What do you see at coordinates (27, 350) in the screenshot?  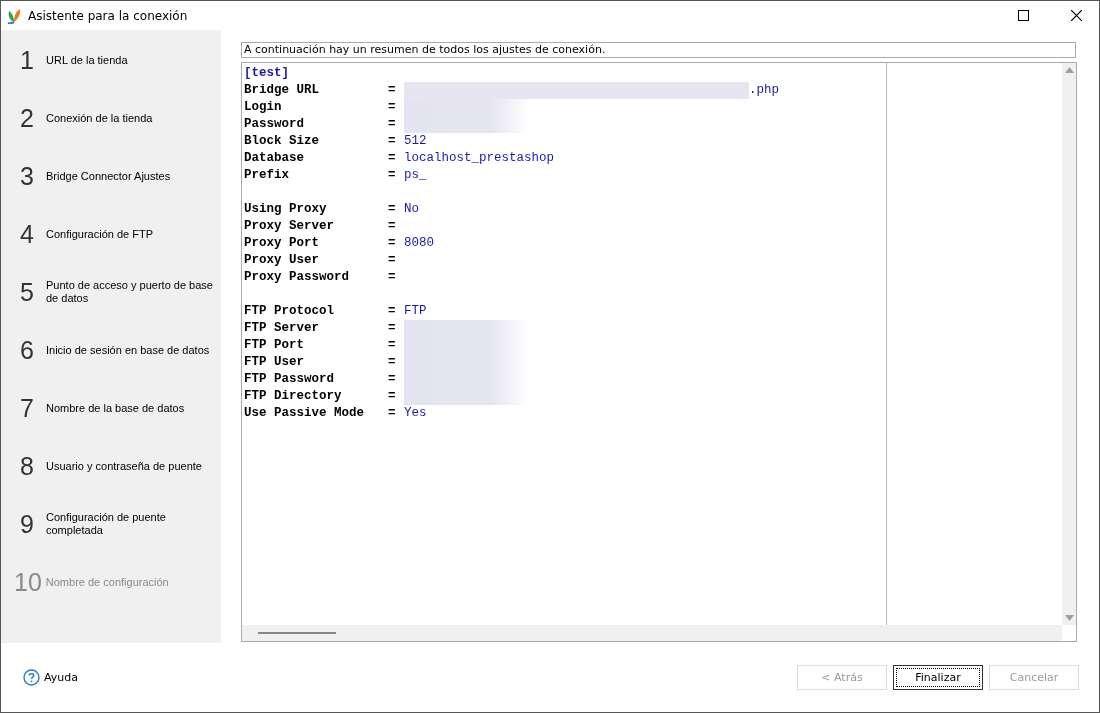 I see `step-number: 6` at bounding box center [27, 350].